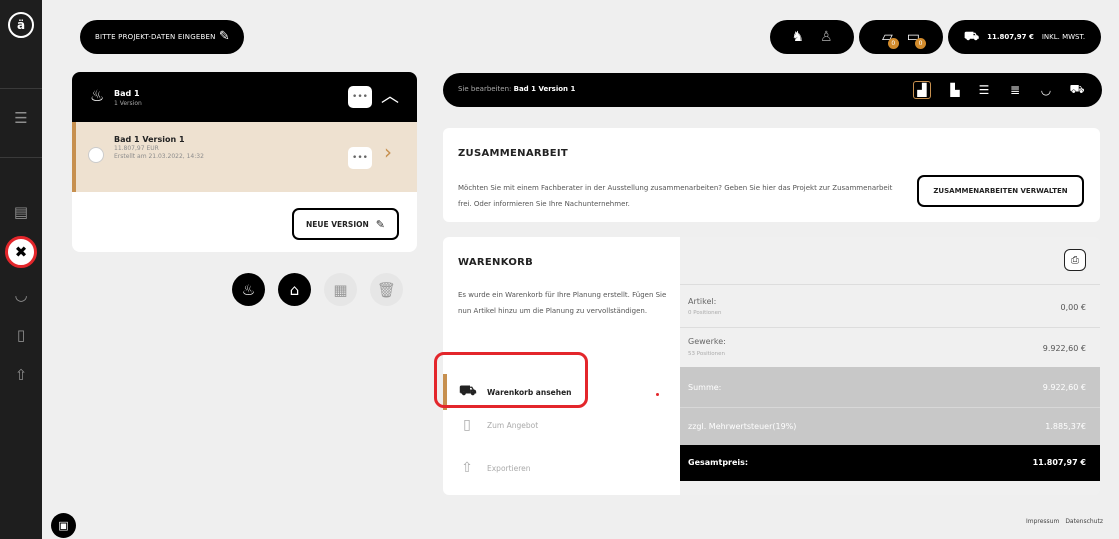 The height and width of the screenshot is (539, 1119). Describe the element at coordinates (340, 289) in the screenshot. I see `floorplan-button: ▦` at that location.